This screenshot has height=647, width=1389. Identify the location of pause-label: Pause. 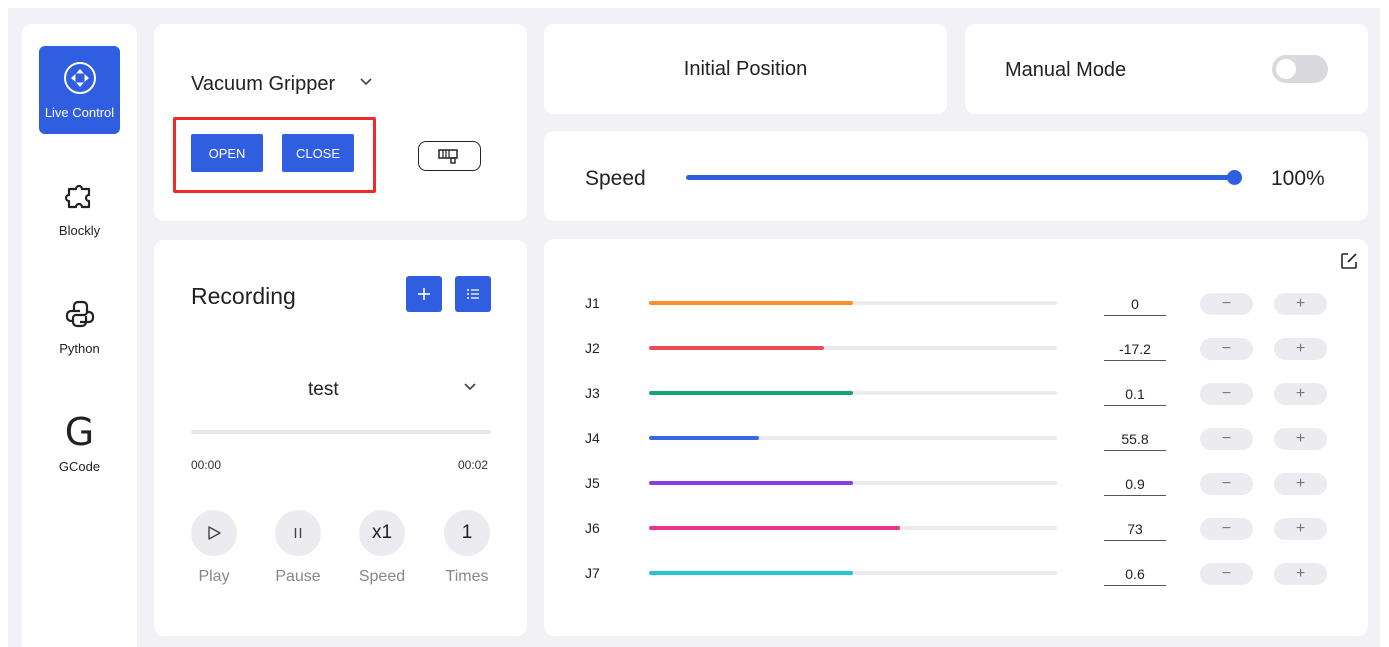
(298, 576).